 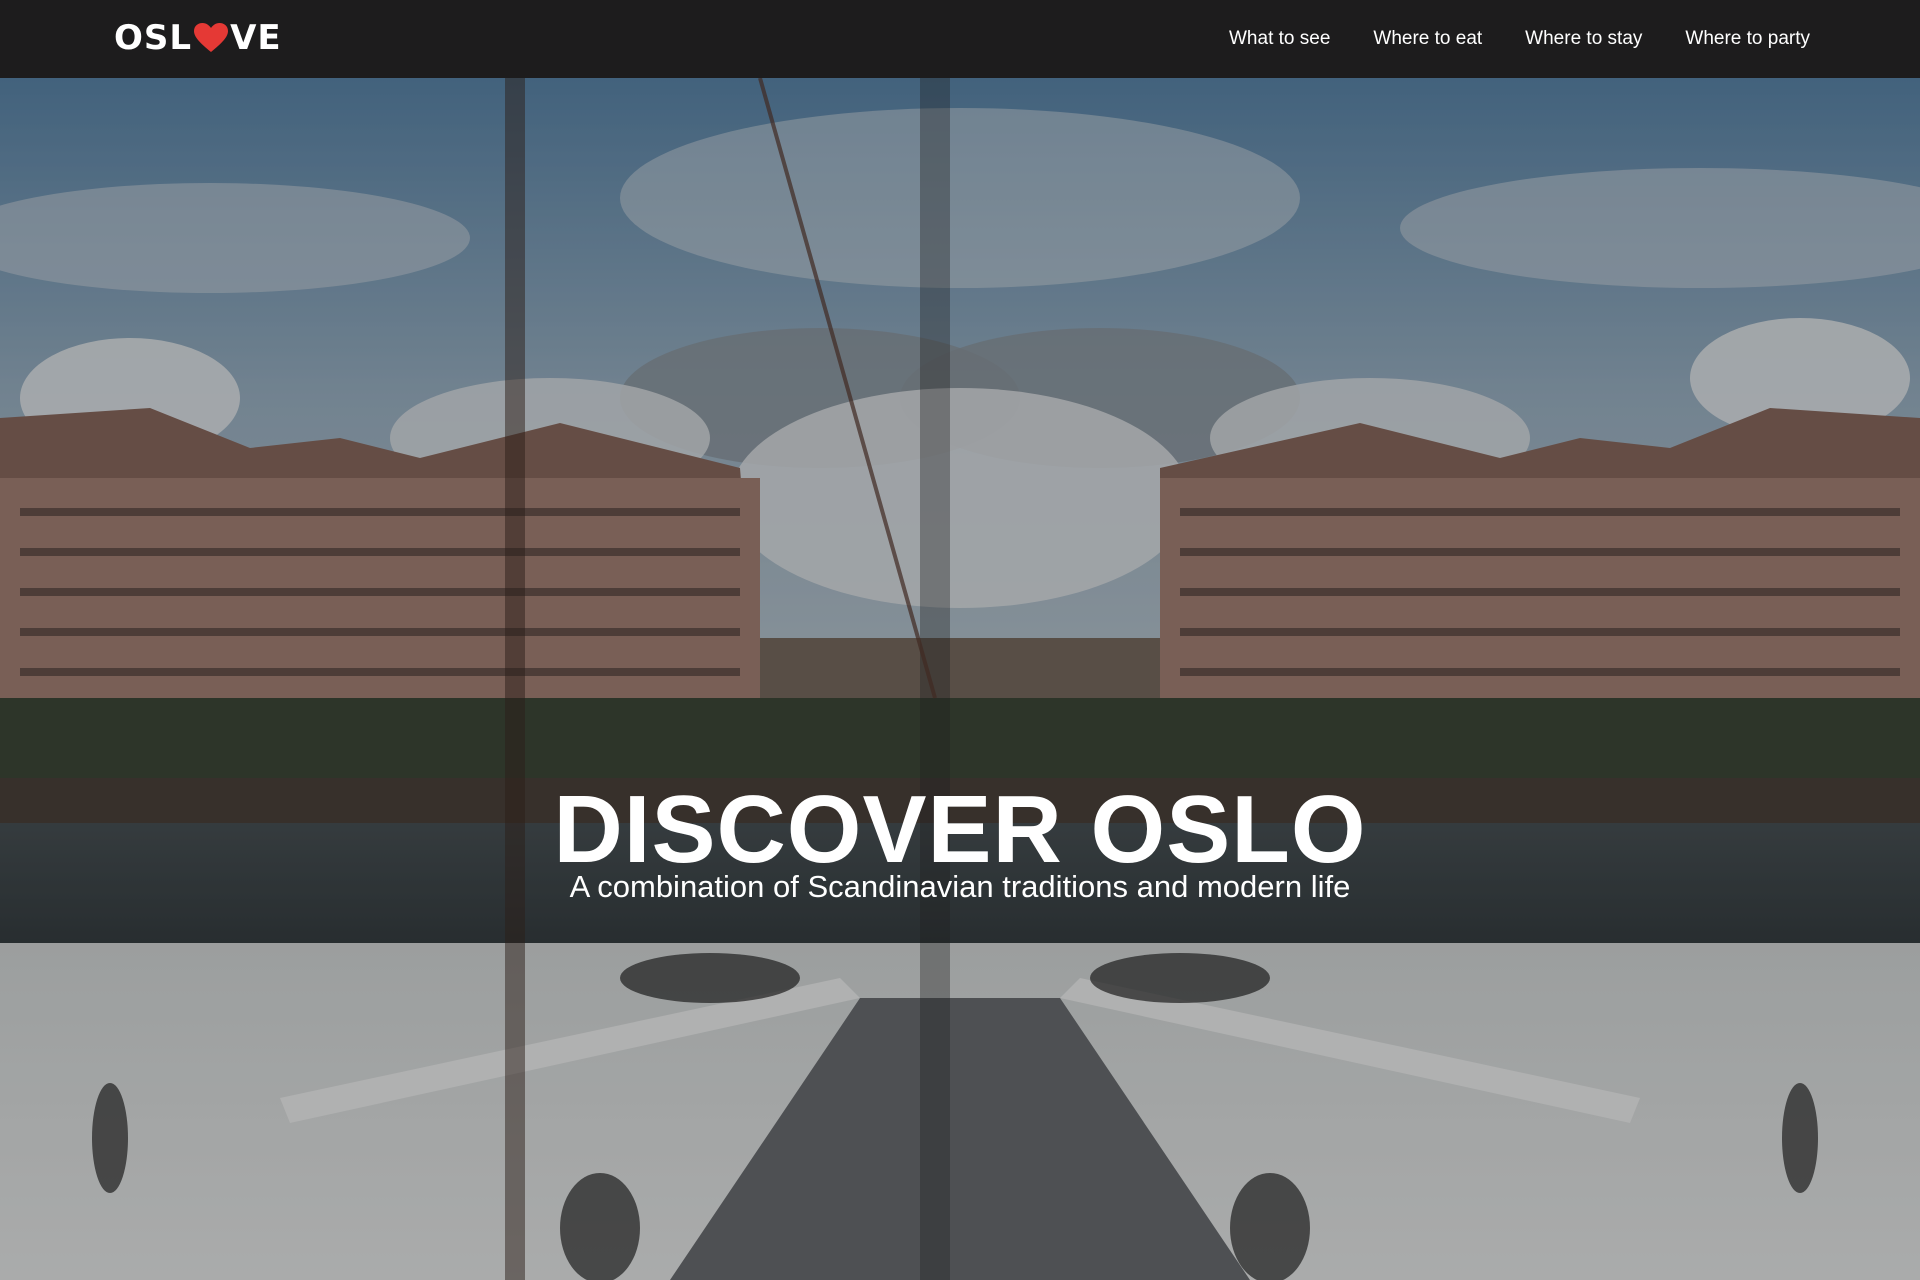 What do you see at coordinates (1747, 39) in the screenshot?
I see `nav-link-where-to-party: Where to party` at bounding box center [1747, 39].